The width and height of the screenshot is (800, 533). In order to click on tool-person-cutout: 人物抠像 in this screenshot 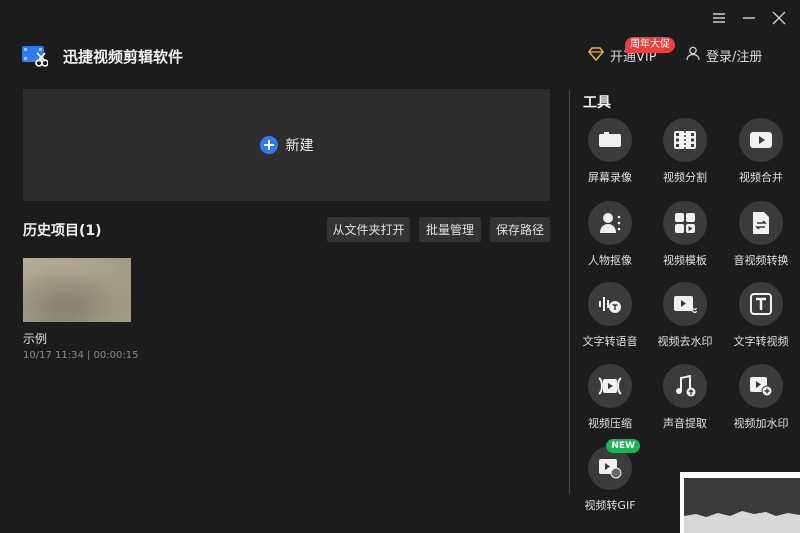, I will do `click(610, 234)`.